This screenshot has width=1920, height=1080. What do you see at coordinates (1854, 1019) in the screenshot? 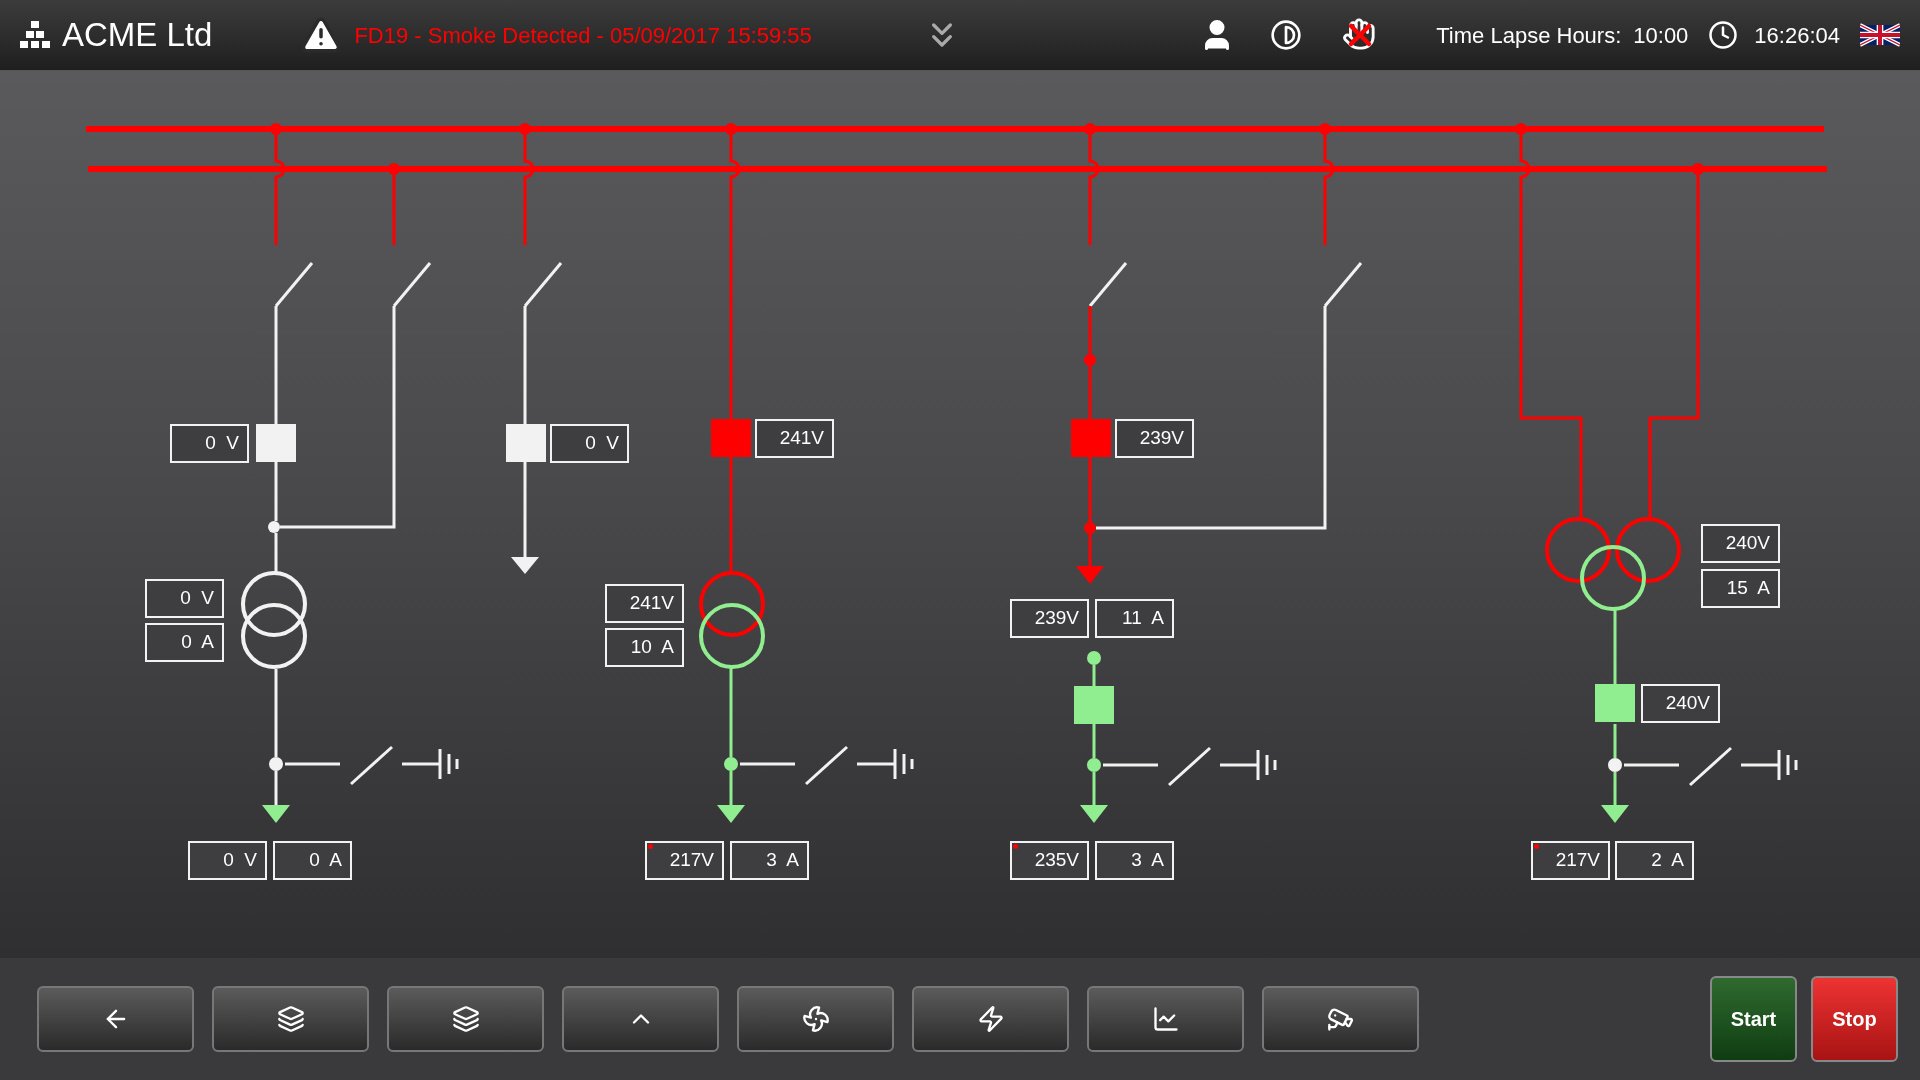
I see `stop-button: Stop` at bounding box center [1854, 1019].